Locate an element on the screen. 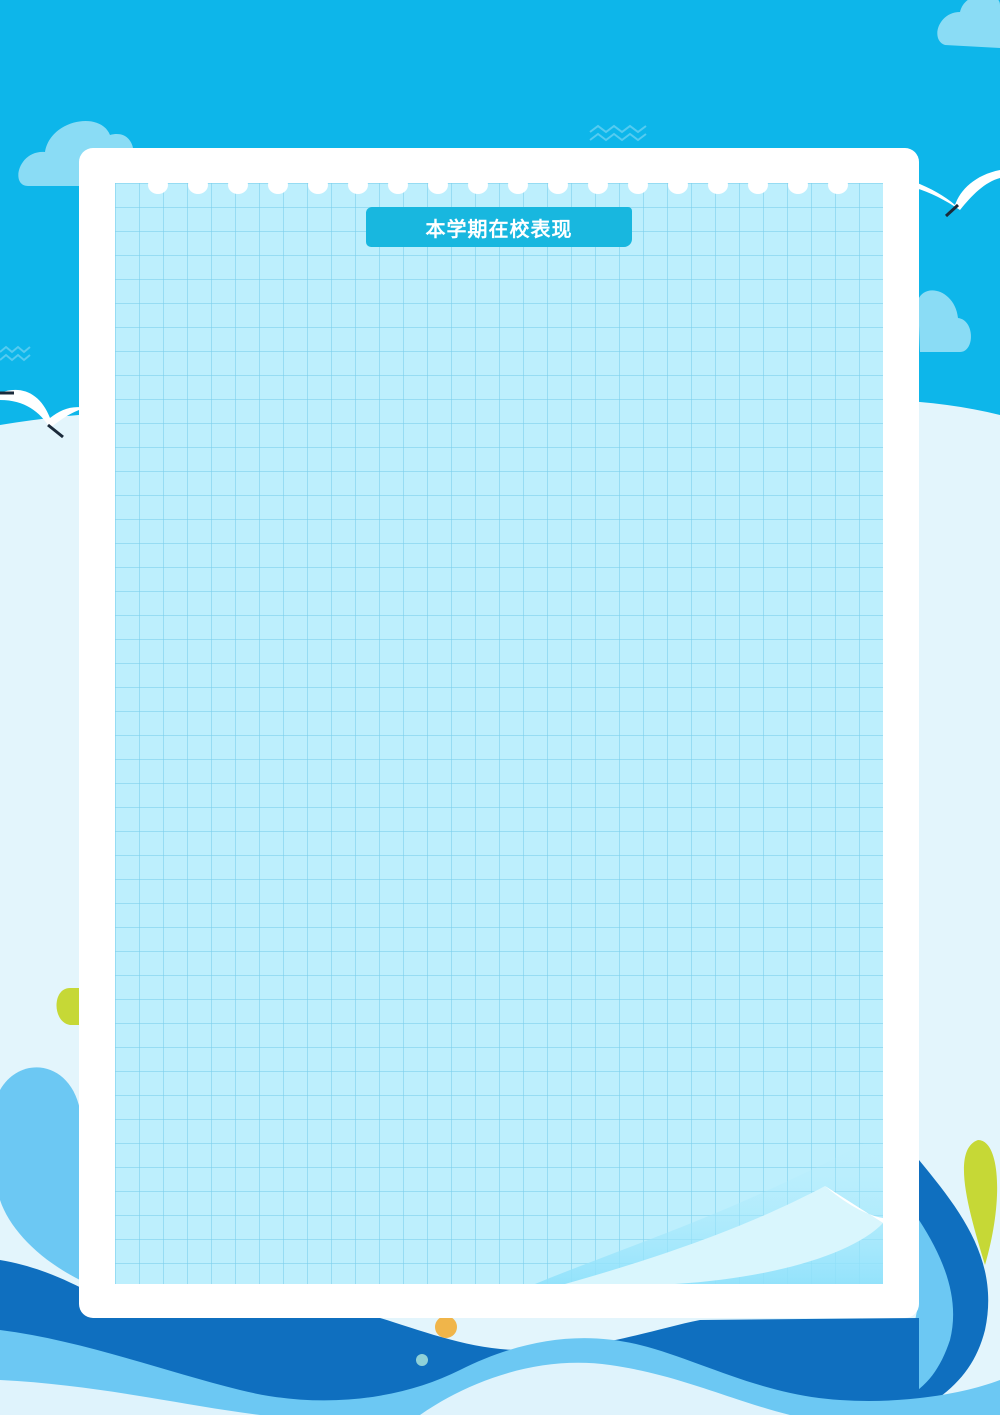  page-title: 本学期在校表现 is located at coordinates (499, 228).